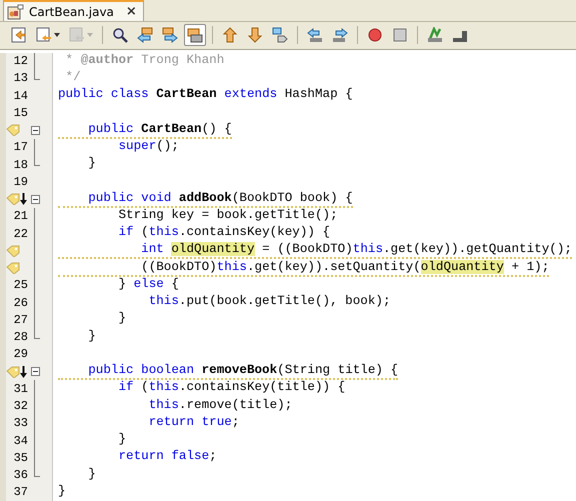  What do you see at coordinates (20, 233) in the screenshot?
I see `line-number: 22` at bounding box center [20, 233].